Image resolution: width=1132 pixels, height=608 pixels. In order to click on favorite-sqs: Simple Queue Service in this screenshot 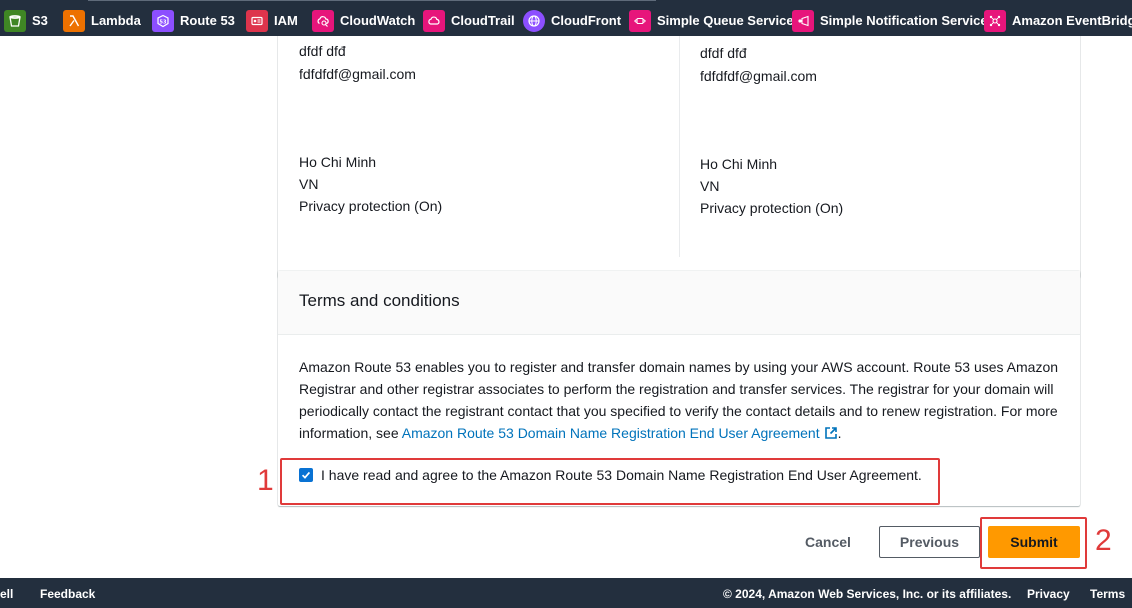, I will do `click(711, 21)`.